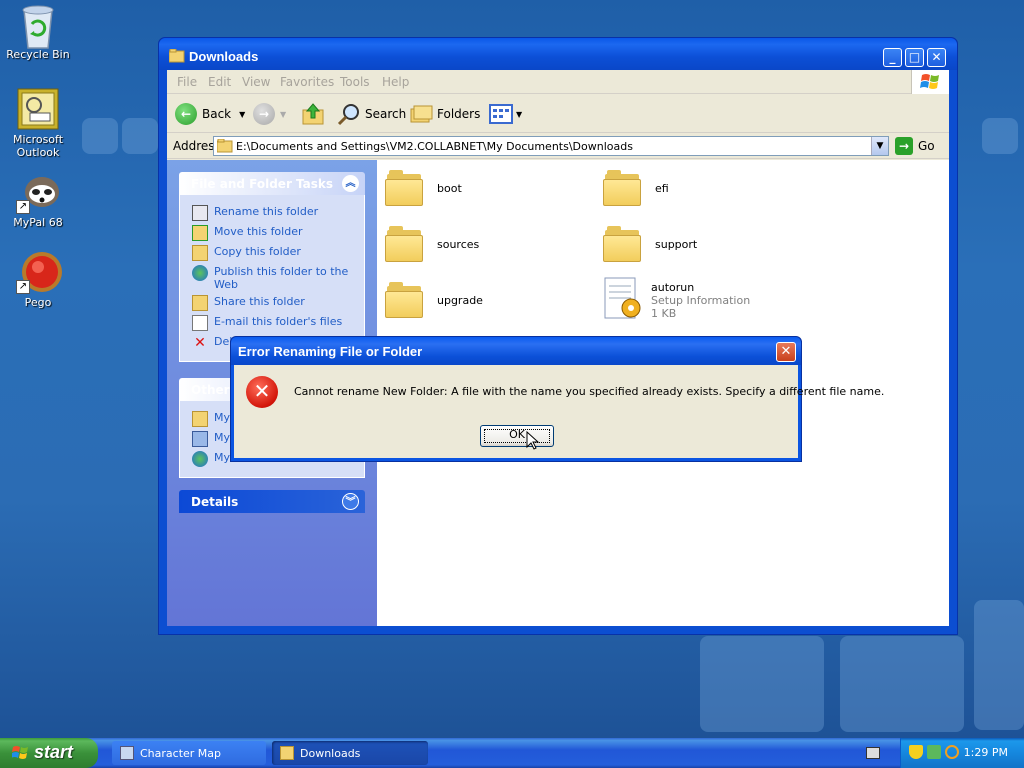 This screenshot has width=1024, height=768. What do you see at coordinates (700, 300) in the screenshot?
I see `file-info: autorun Setup Information 1 KB` at bounding box center [700, 300].